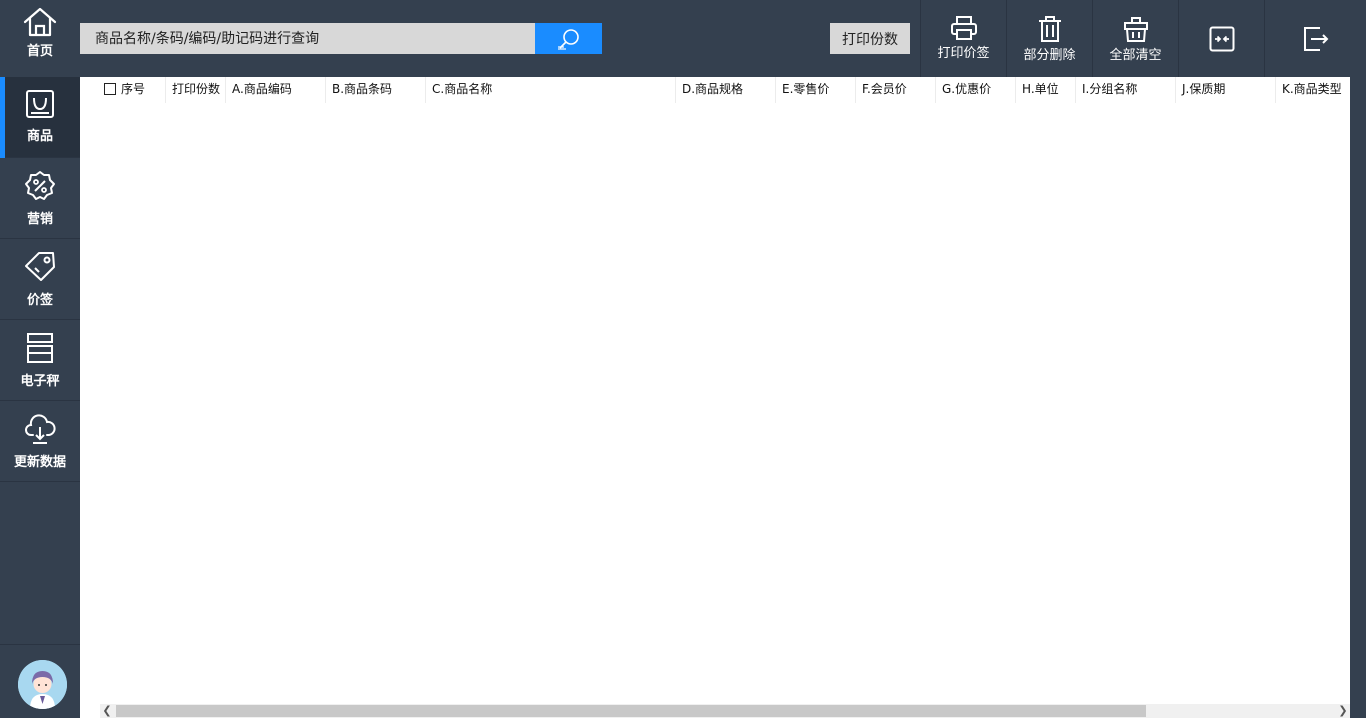 This screenshot has width=1366, height=718. I want to click on column-header-member-price: F.会员价, so click(896, 90).